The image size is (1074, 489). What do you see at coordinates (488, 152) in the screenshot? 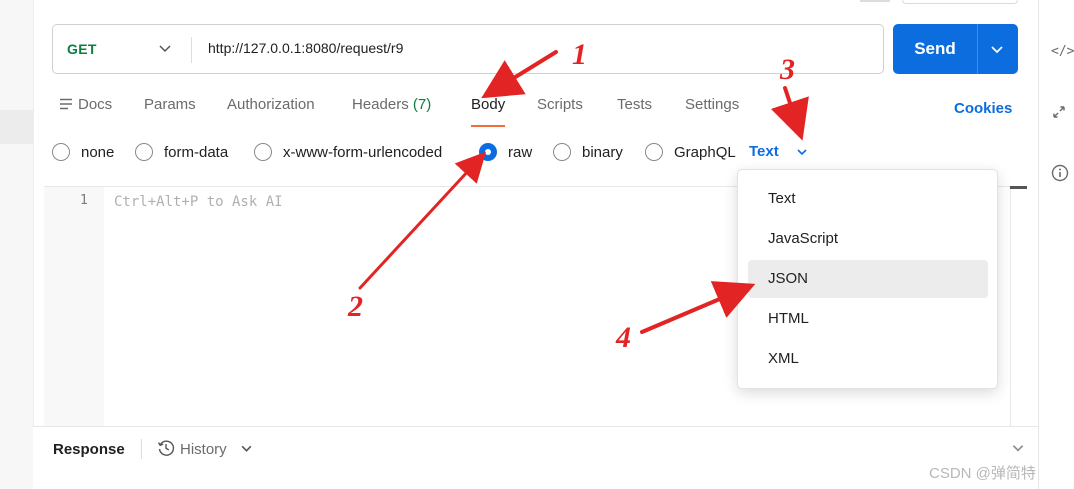
I see `radio-circle-checked` at bounding box center [488, 152].